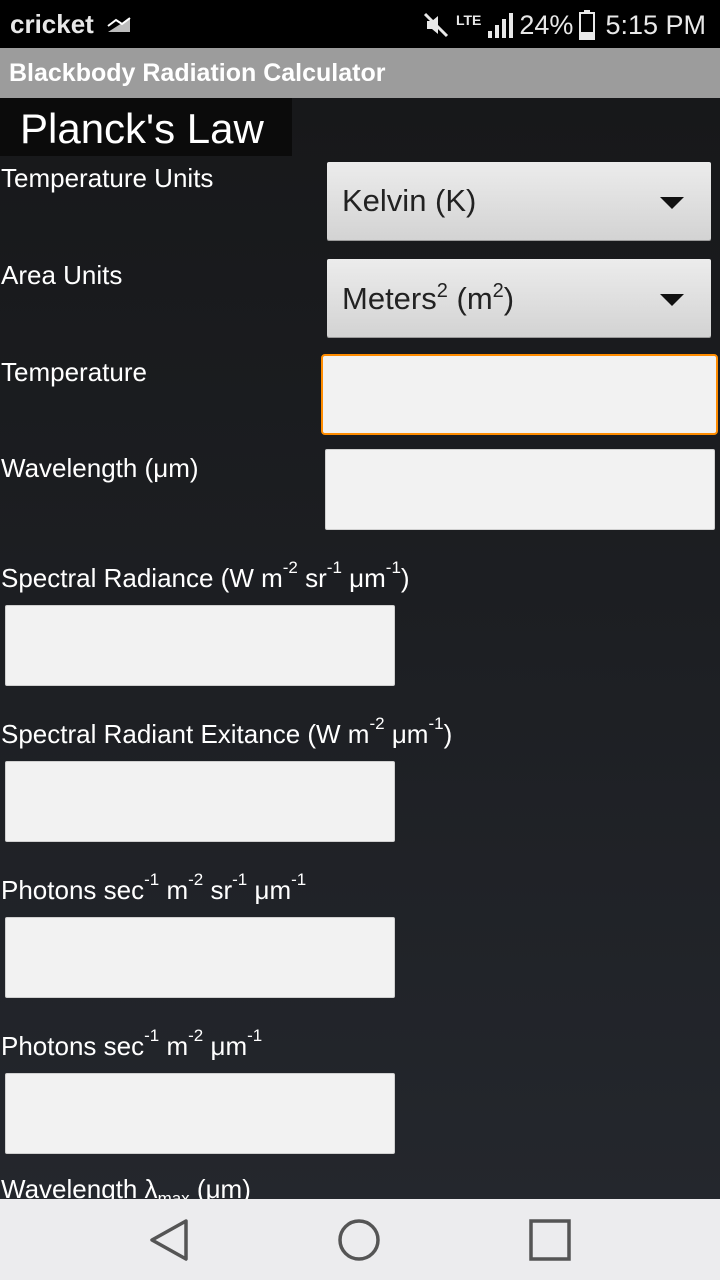  I want to click on photons-output, so click(200, 1113).